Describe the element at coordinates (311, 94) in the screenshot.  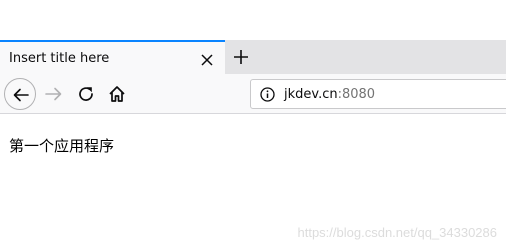
I see `url-host: jkdev.cn` at that location.